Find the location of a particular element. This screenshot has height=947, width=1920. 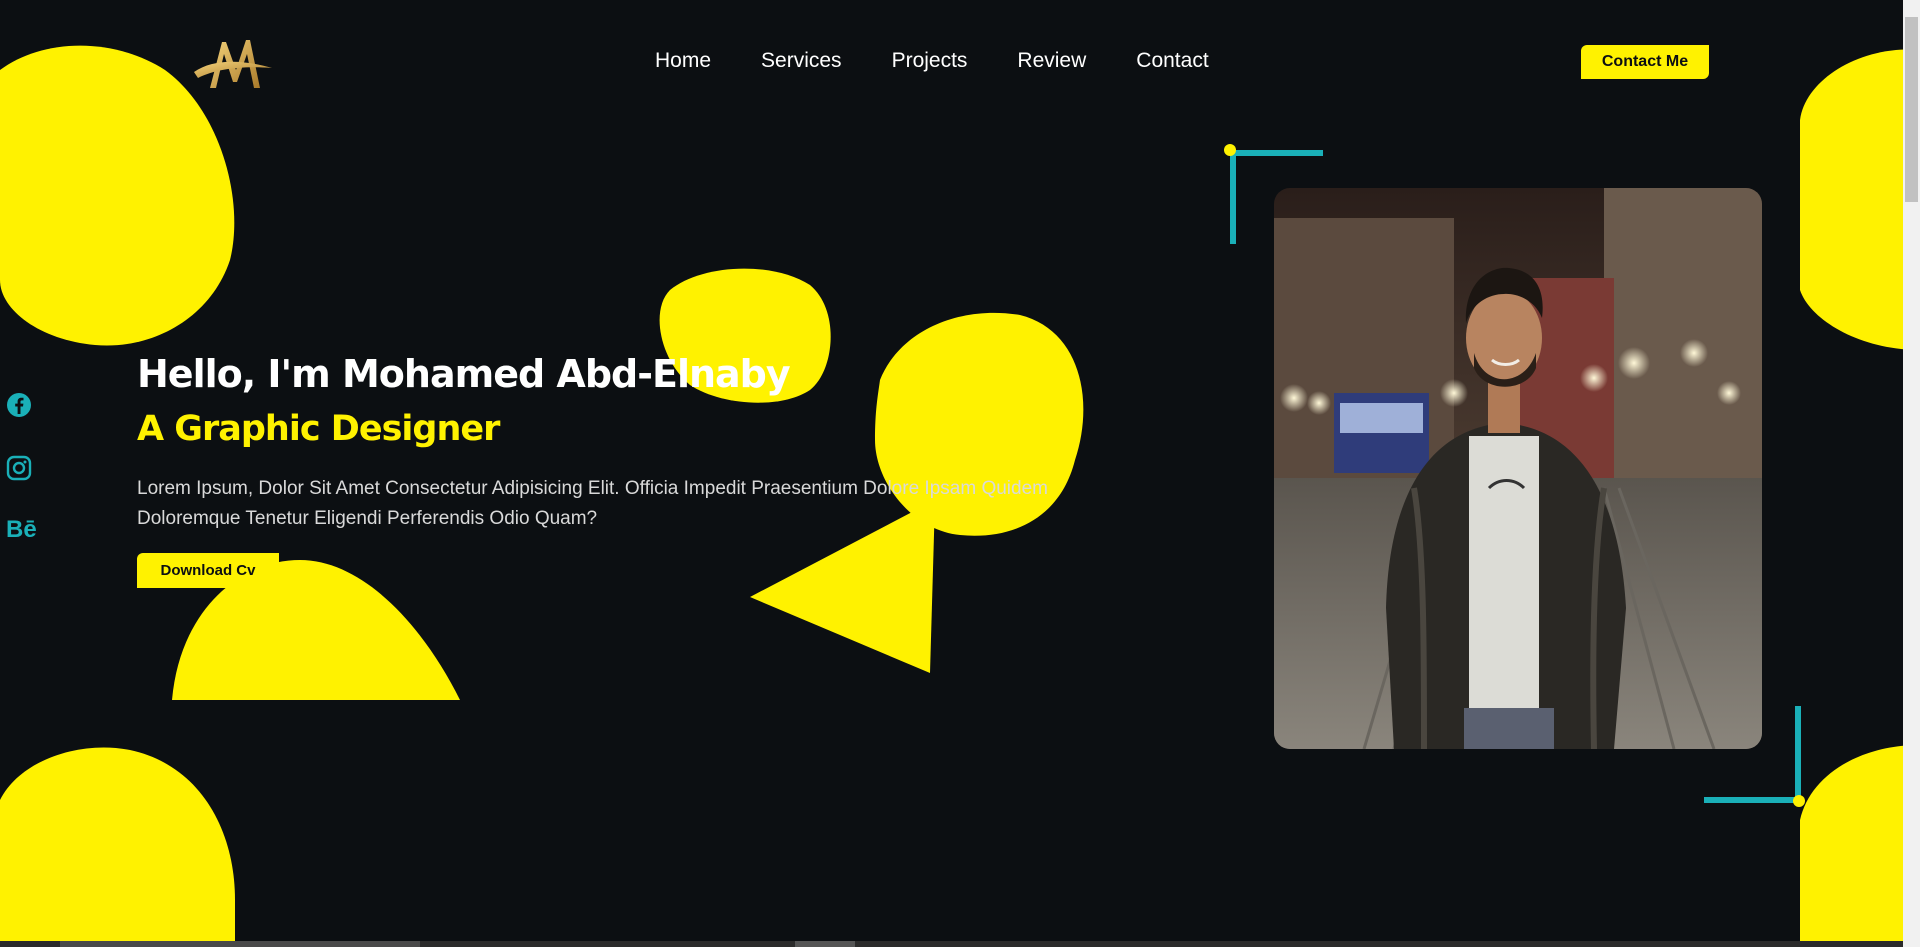

behance-icon: Bē is located at coordinates (21, 530).